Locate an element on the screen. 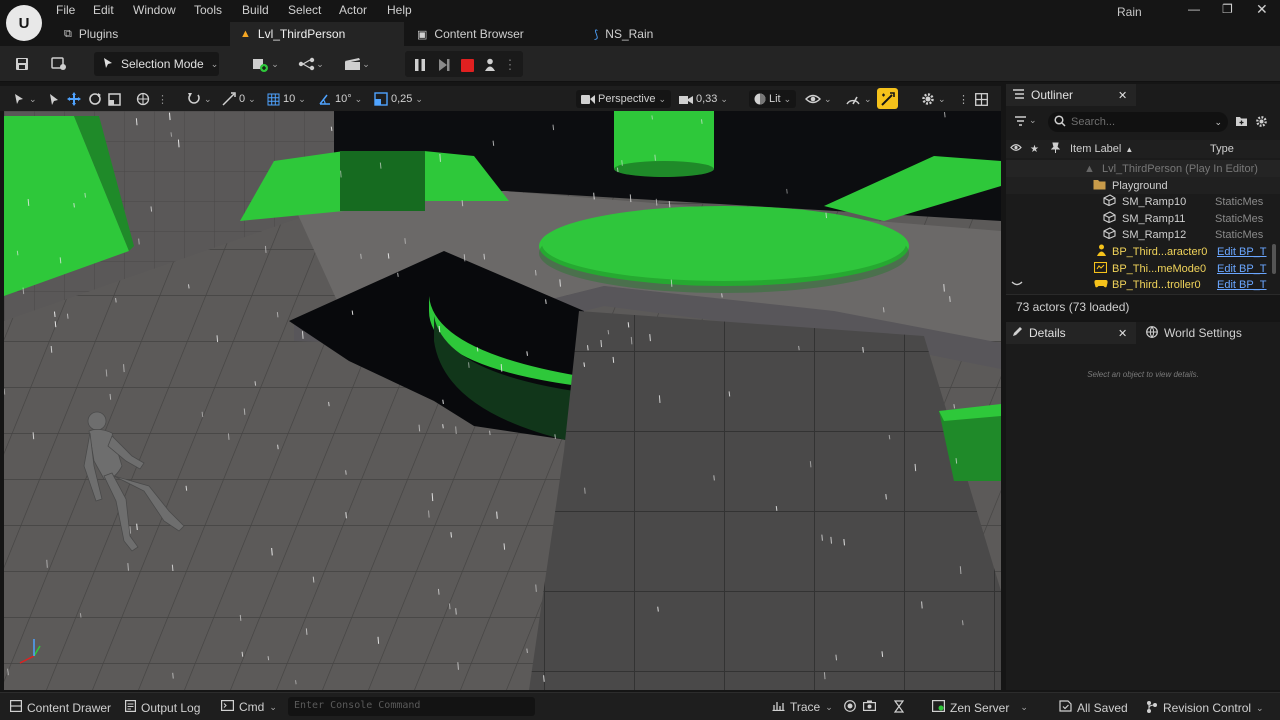  cinematics-button: ⌄ is located at coordinates (357, 64).